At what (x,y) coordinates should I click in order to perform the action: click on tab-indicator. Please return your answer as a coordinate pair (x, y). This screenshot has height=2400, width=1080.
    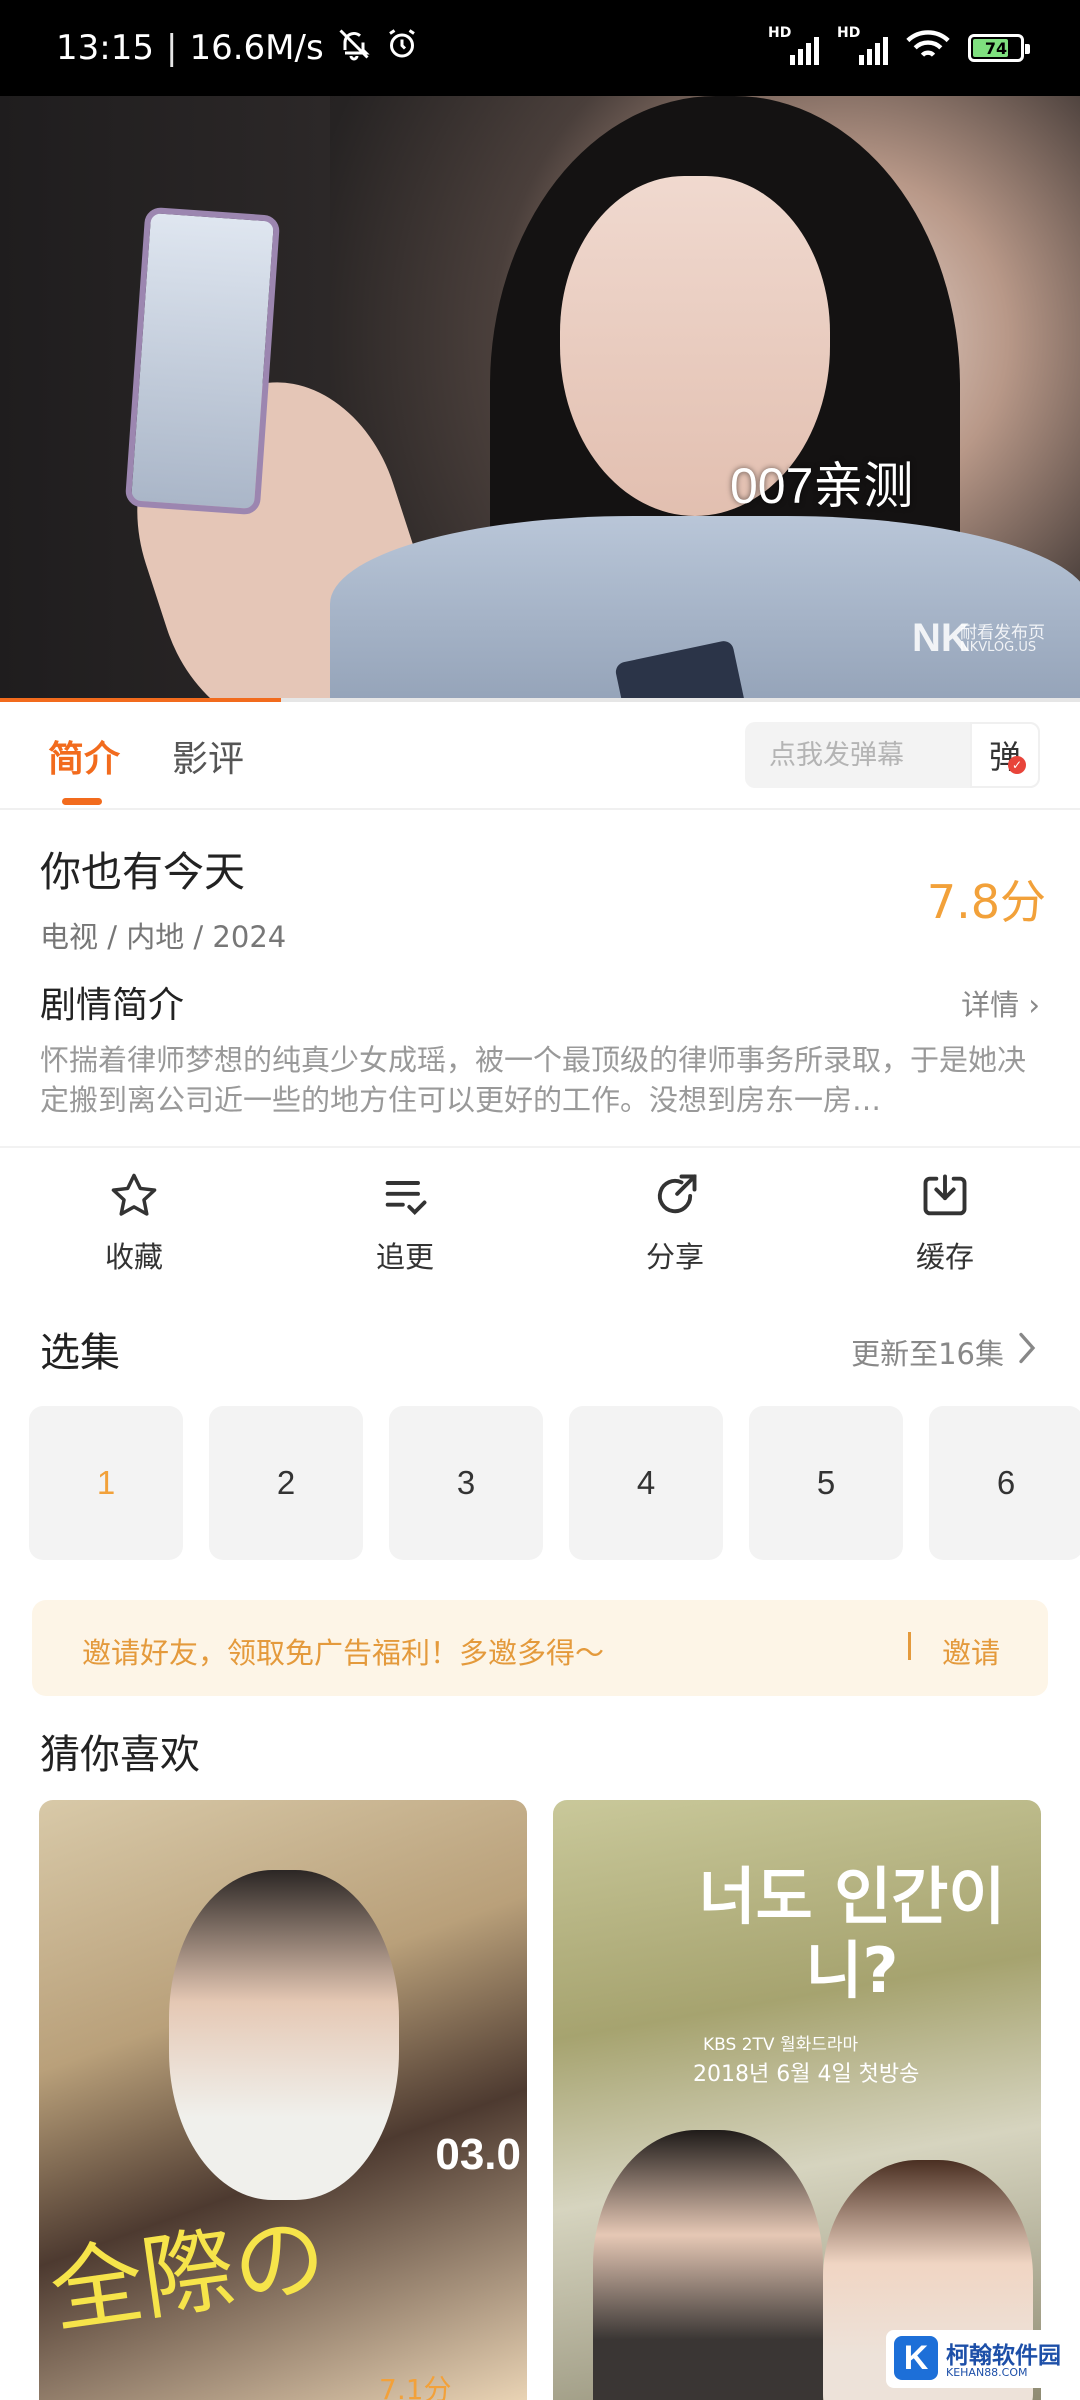
    Looking at the image, I should click on (82, 801).